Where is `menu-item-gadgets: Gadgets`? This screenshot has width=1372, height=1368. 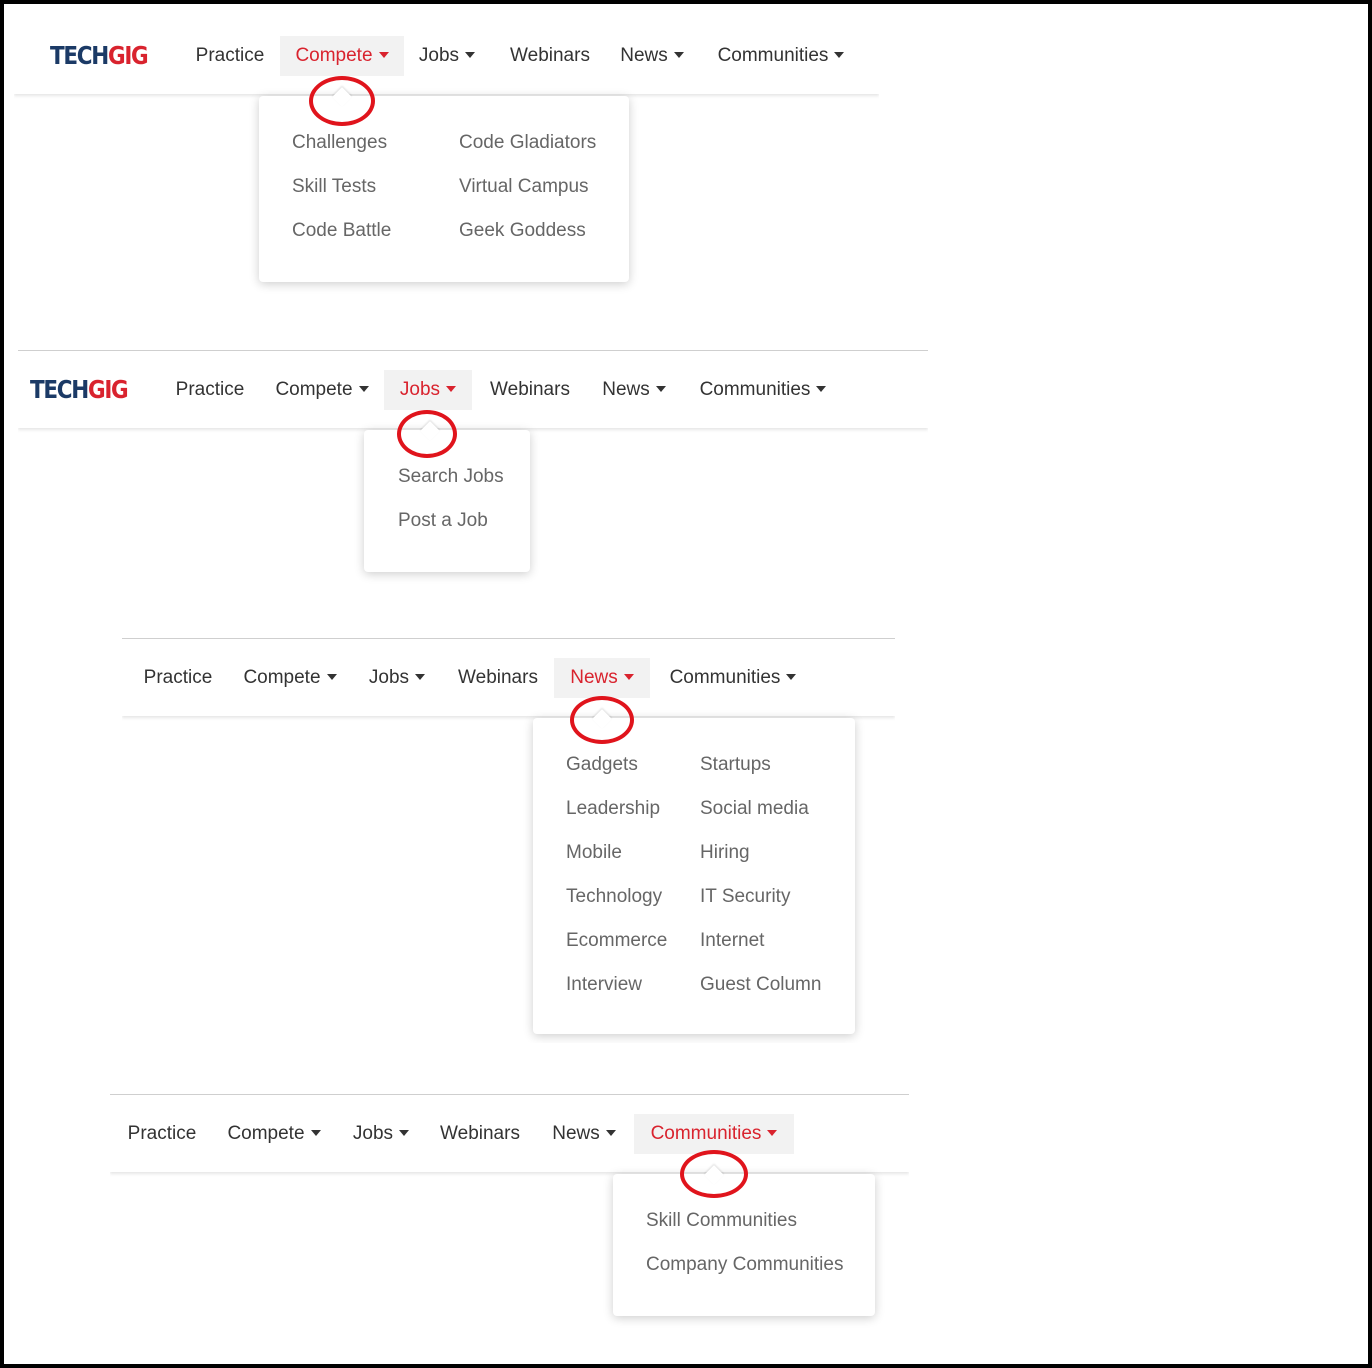
menu-item-gadgets: Gadgets is located at coordinates (602, 765).